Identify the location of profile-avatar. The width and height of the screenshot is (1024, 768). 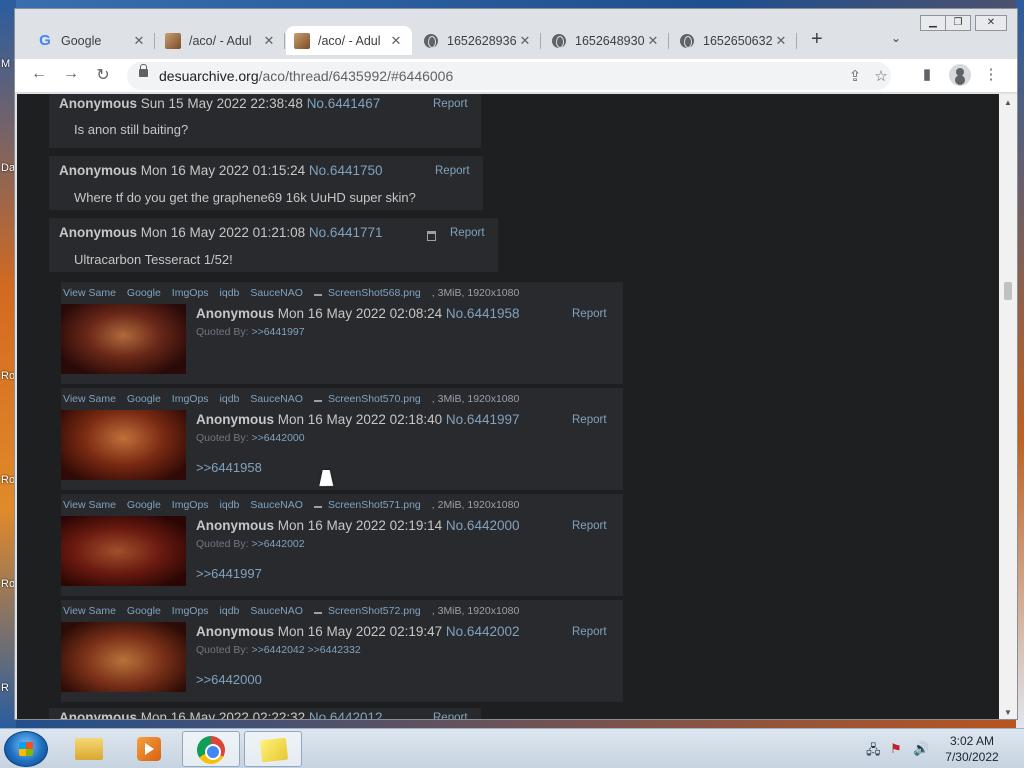
(960, 75).